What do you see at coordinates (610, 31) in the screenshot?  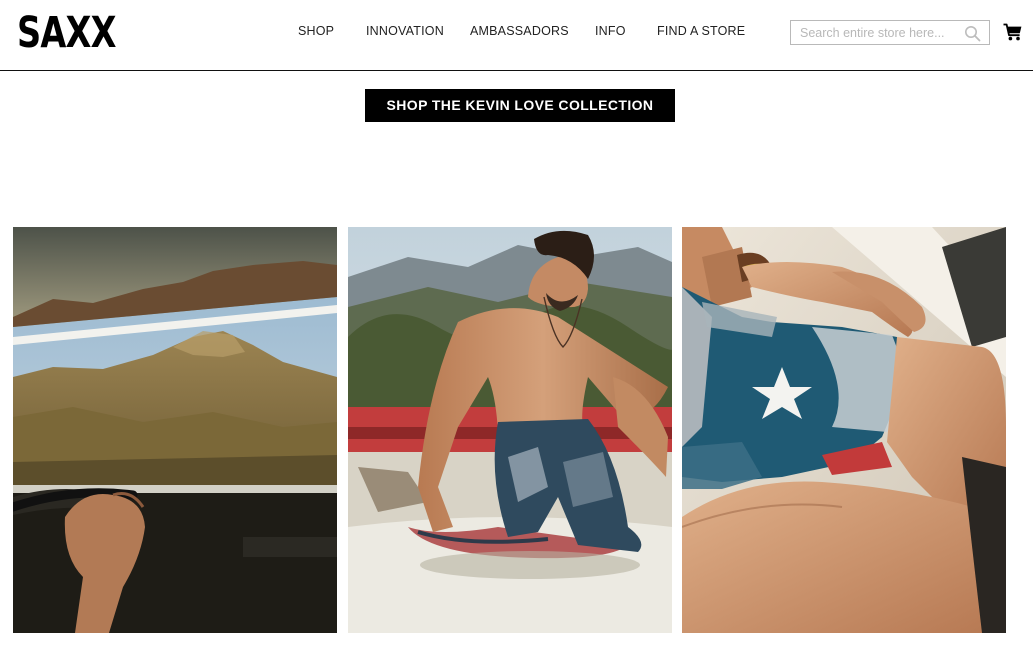 I see `nav-info: INFO` at bounding box center [610, 31].